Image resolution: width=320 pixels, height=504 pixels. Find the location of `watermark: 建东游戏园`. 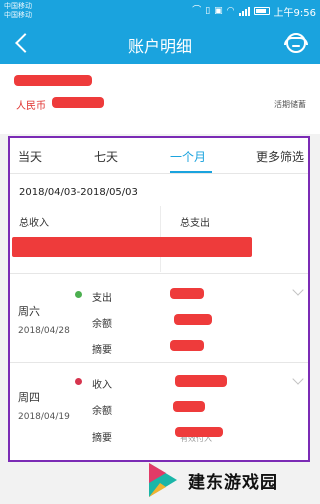

watermark: 建东游戏园 is located at coordinates (226, 480).